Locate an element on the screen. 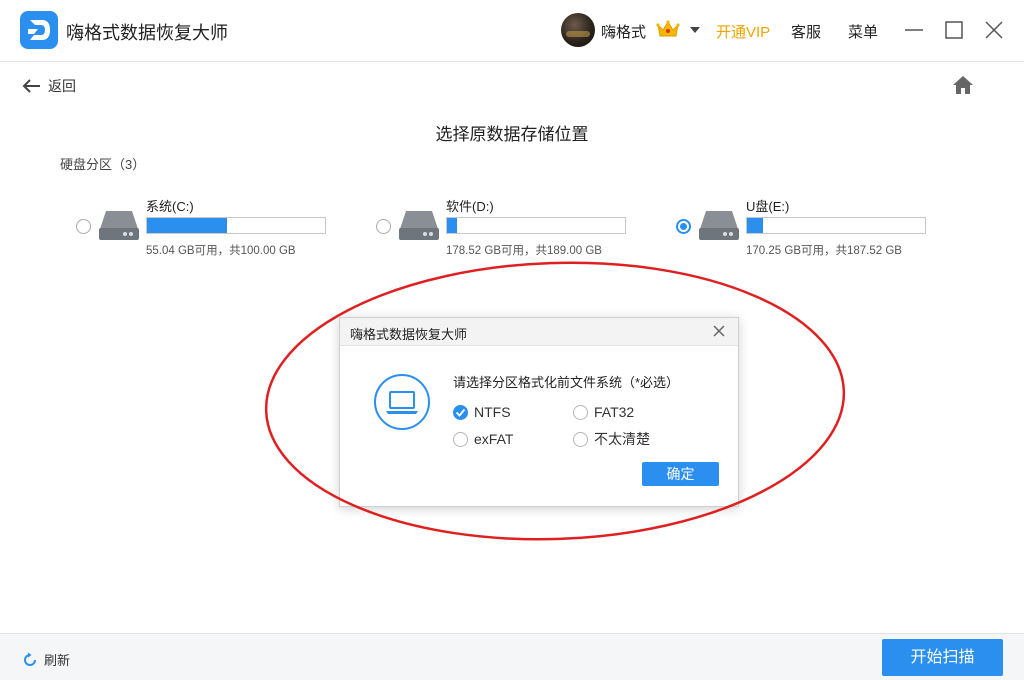  laptop-icon is located at coordinates (402, 402).